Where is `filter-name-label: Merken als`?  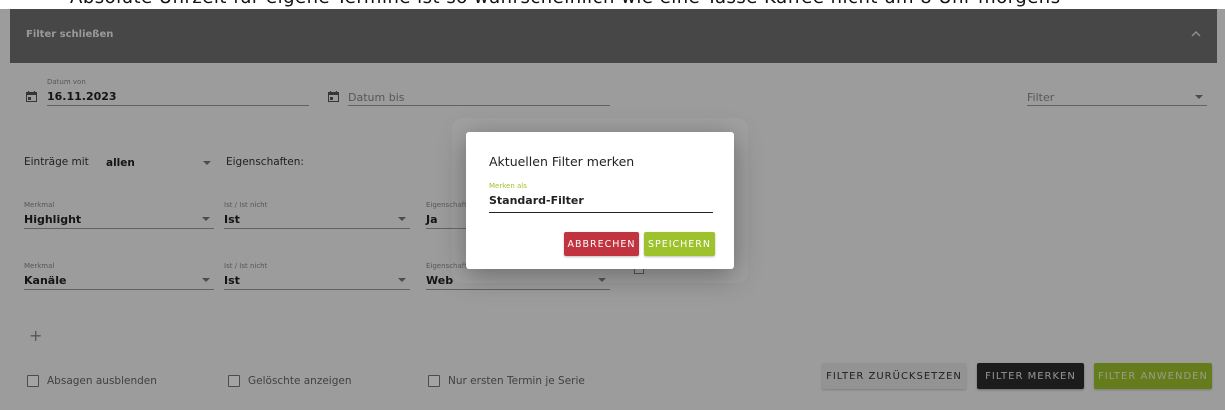 filter-name-label: Merken als is located at coordinates (508, 186).